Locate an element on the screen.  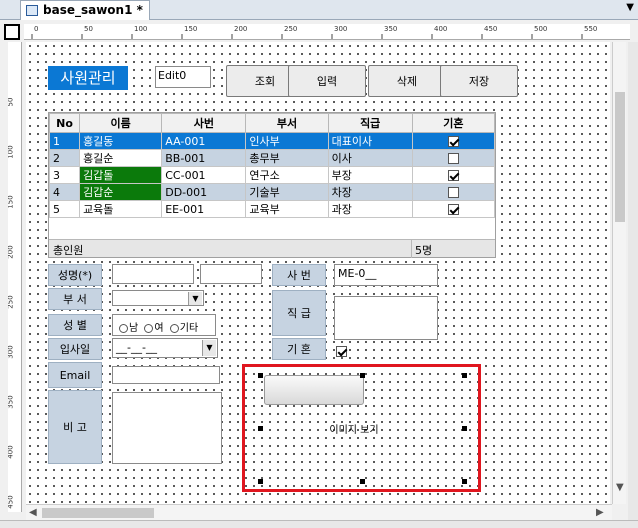
join-date-label: 입사일 is located at coordinates (75, 349).